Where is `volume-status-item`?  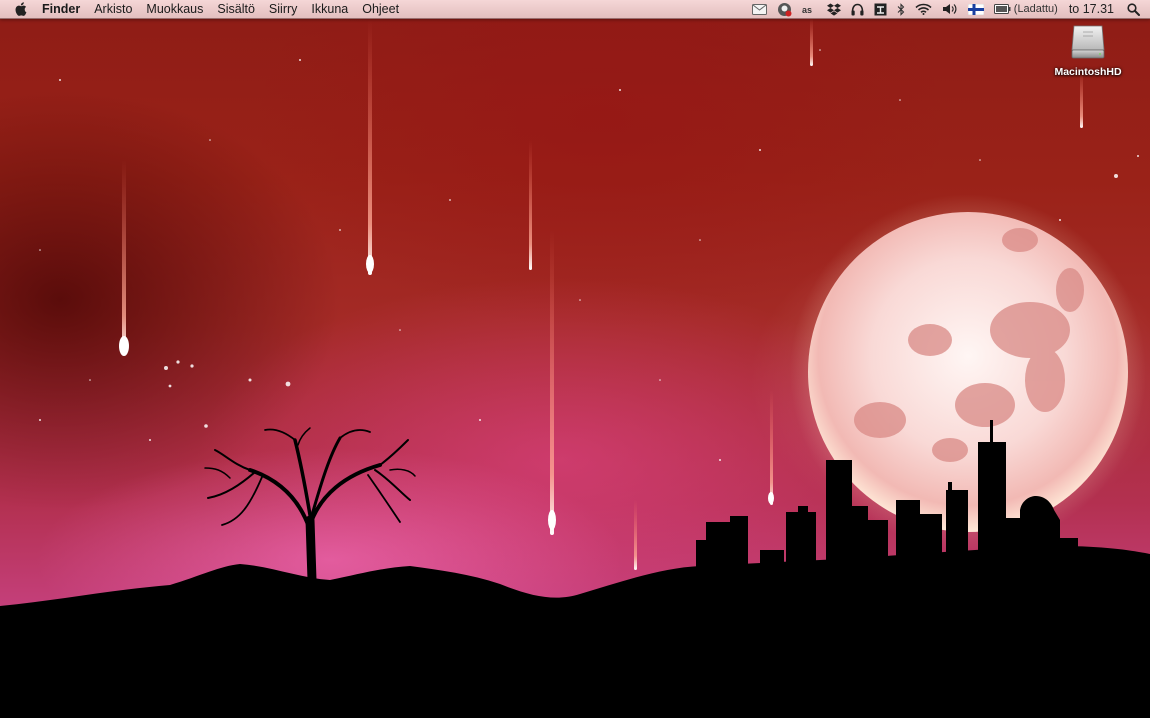 volume-status-item is located at coordinates (950, 9).